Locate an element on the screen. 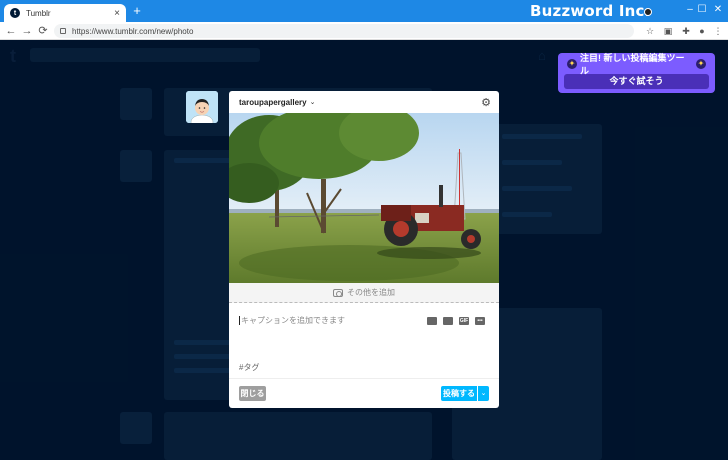  tractor-photo-image is located at coordinates (364, 198).